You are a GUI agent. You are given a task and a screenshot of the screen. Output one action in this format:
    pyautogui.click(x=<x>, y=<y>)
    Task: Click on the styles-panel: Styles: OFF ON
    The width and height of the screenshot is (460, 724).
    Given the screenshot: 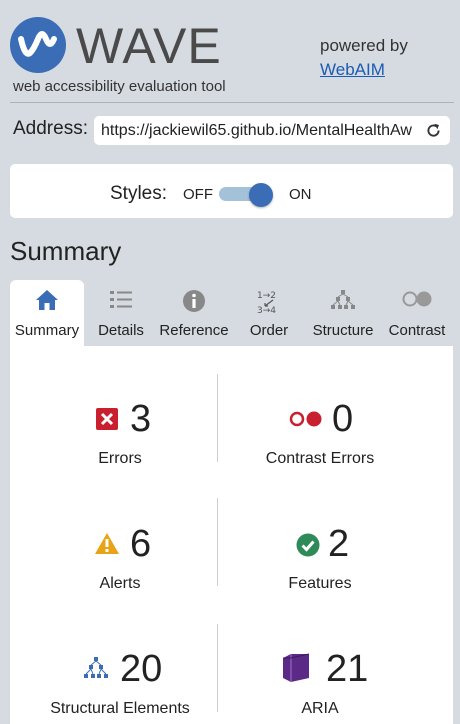 What is the action you would take?
    pyautogui.click(x=231, y=191)
    